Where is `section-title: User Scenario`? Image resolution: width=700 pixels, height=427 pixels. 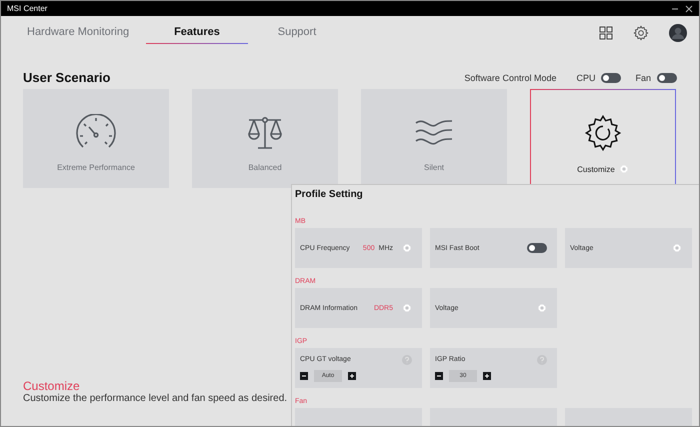 section-title: User Scenario is located at coordinates (67, 77).